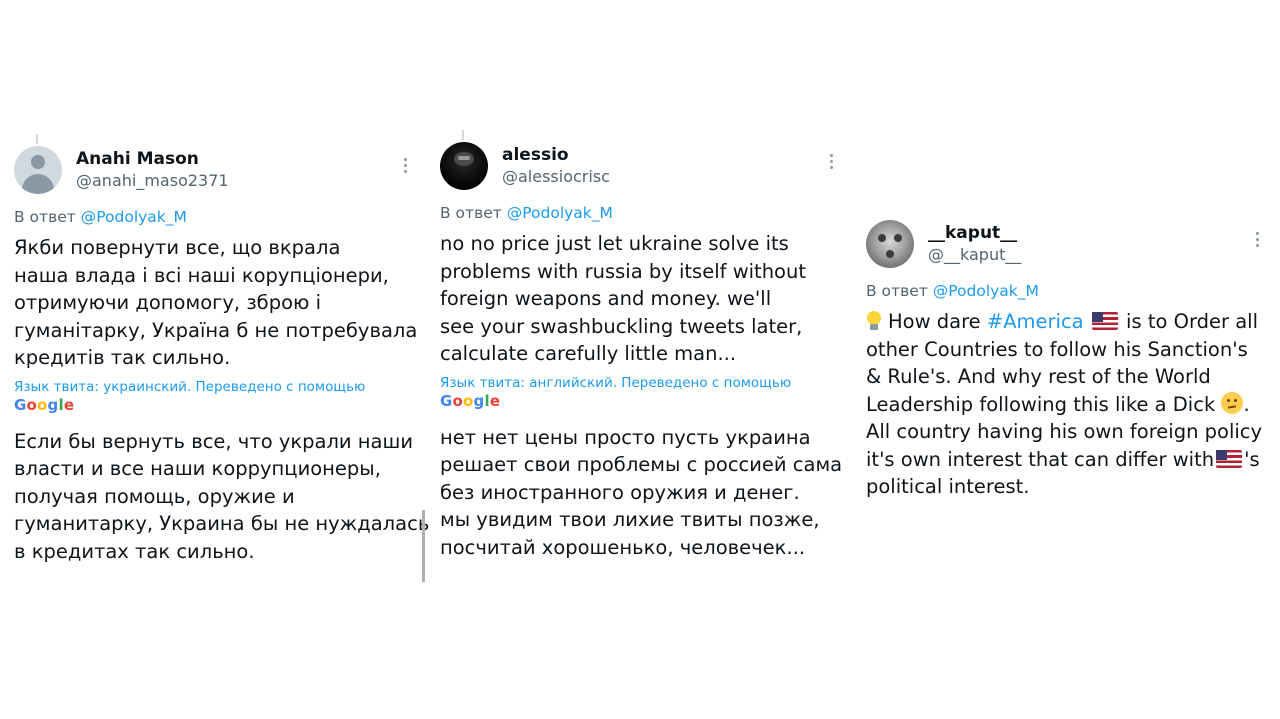 The width and height of the screenshot is (1280, 719). Describe the element at coordinates (974, 254) in the screenshot. I see `username-handle: @__kaput__` at that location.